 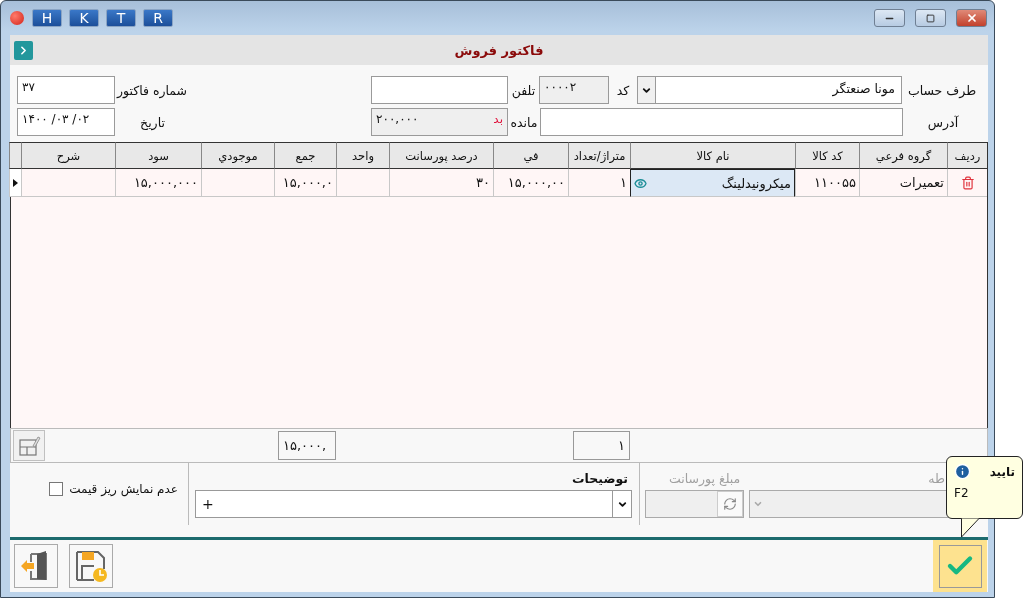 What do you see at coordinates (721, 122) in the screenshot?
I see `address-field` at bounding box center [721, 122].